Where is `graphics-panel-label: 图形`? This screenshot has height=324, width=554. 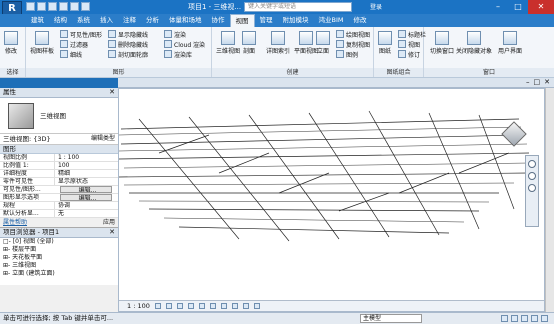
graphics-panel-label: 图形 is located at coordinates (118, 72).